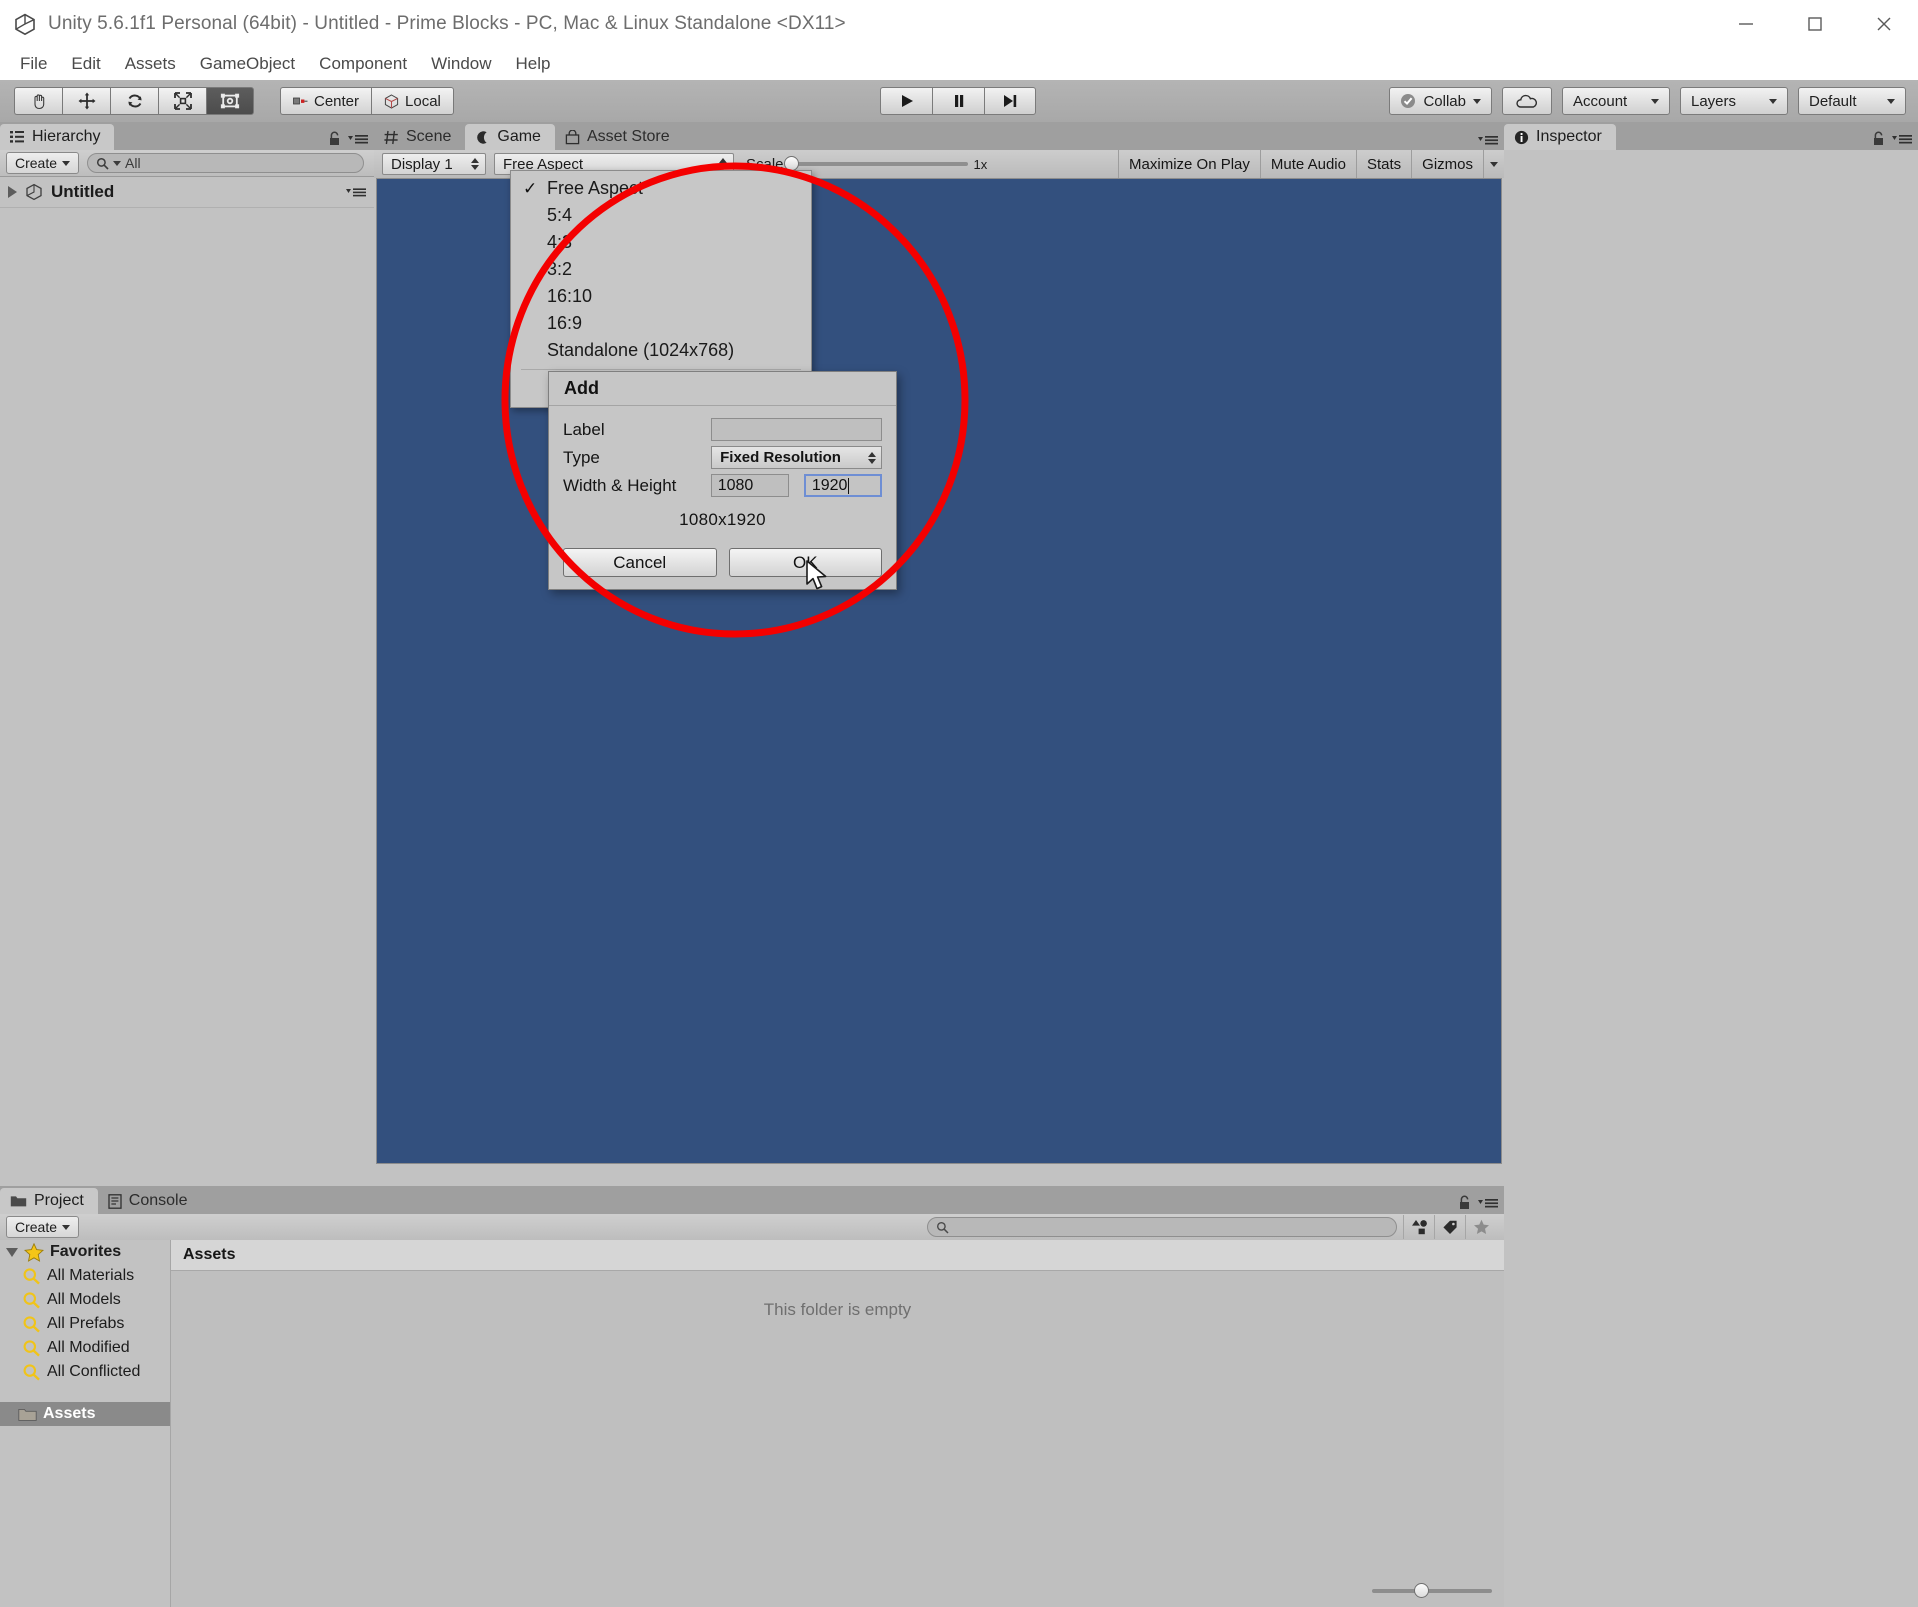 This screenshot has width=1918, height=1607. I want to click on aspect-menu-item-16-10: 16:10, so click(661, 296).